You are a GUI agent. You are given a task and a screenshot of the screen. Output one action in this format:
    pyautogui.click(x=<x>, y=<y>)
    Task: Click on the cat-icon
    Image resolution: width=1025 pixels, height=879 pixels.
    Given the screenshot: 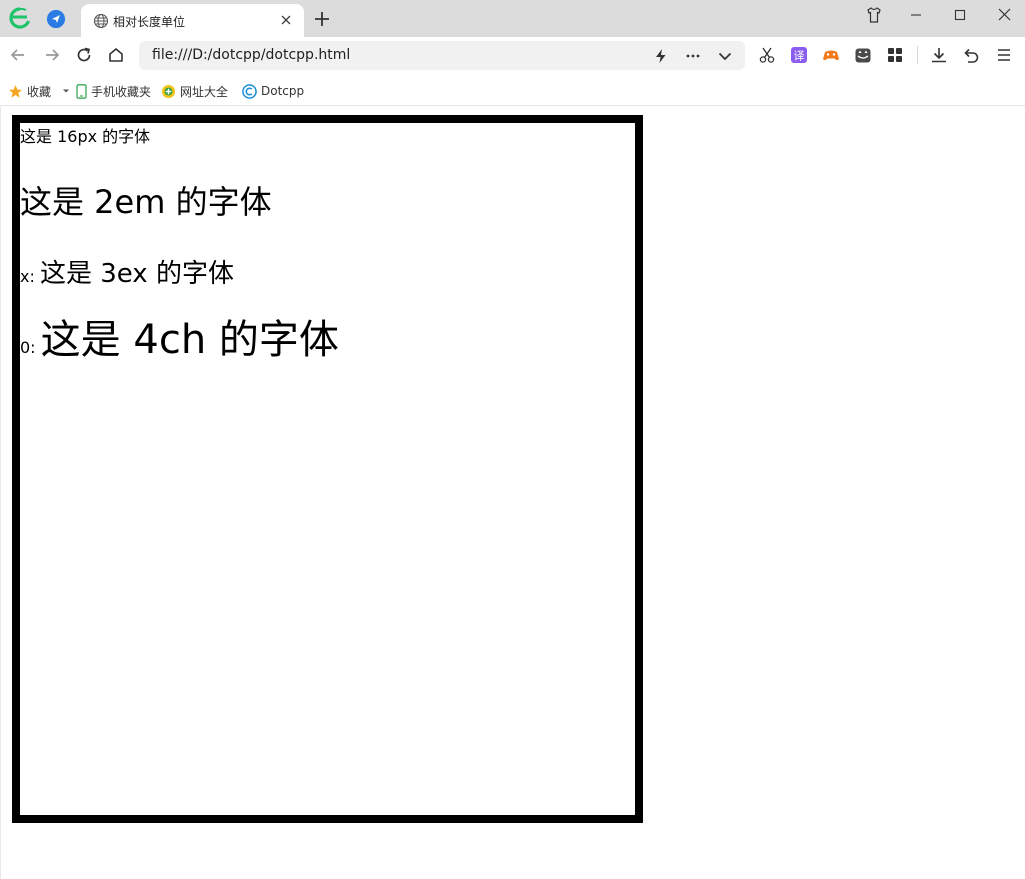 What is the action you would take?
    pyautogui.click(x=863, y=55)
    